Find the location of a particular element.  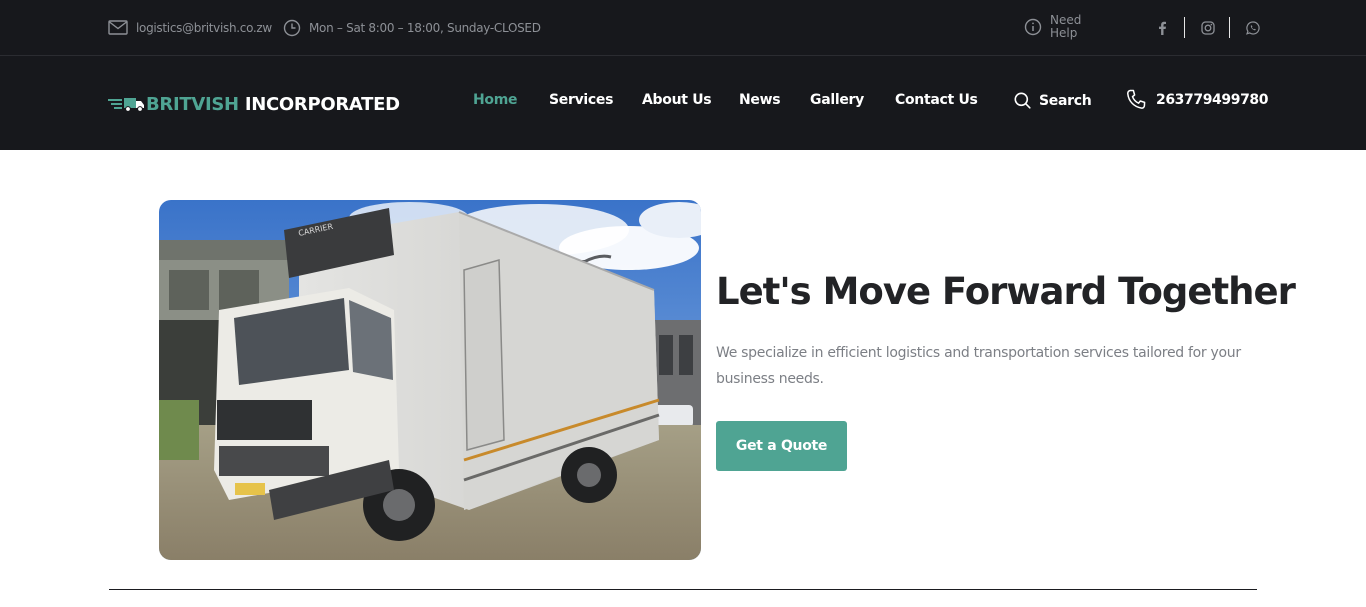

section-divider is located at coordinates (683, 589).